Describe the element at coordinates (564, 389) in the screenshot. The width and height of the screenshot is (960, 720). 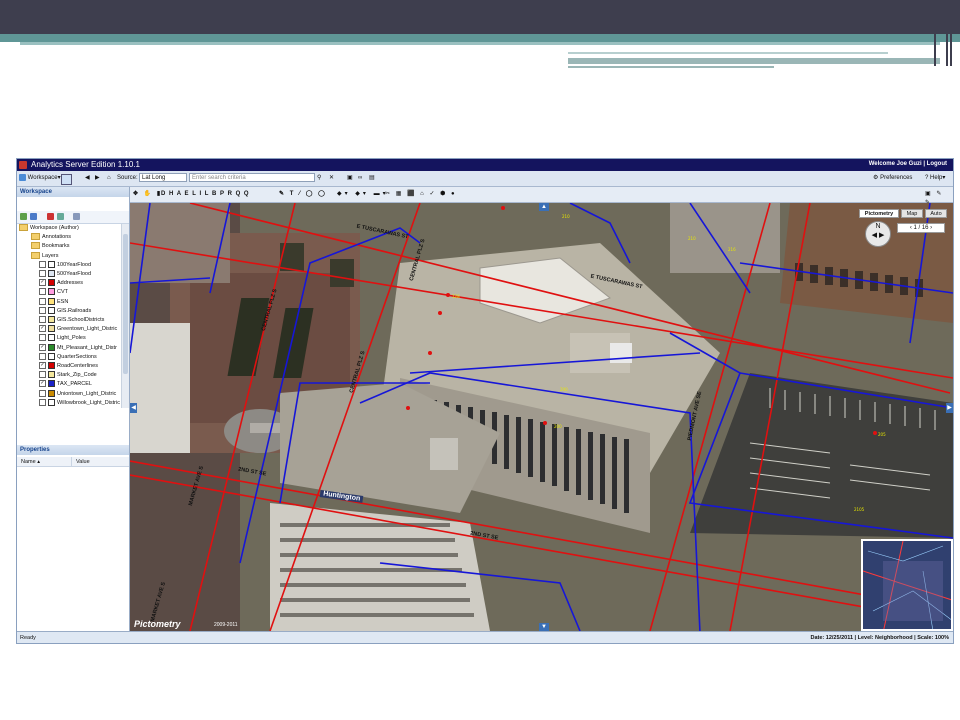
I see `svg-text: 200` at that location.